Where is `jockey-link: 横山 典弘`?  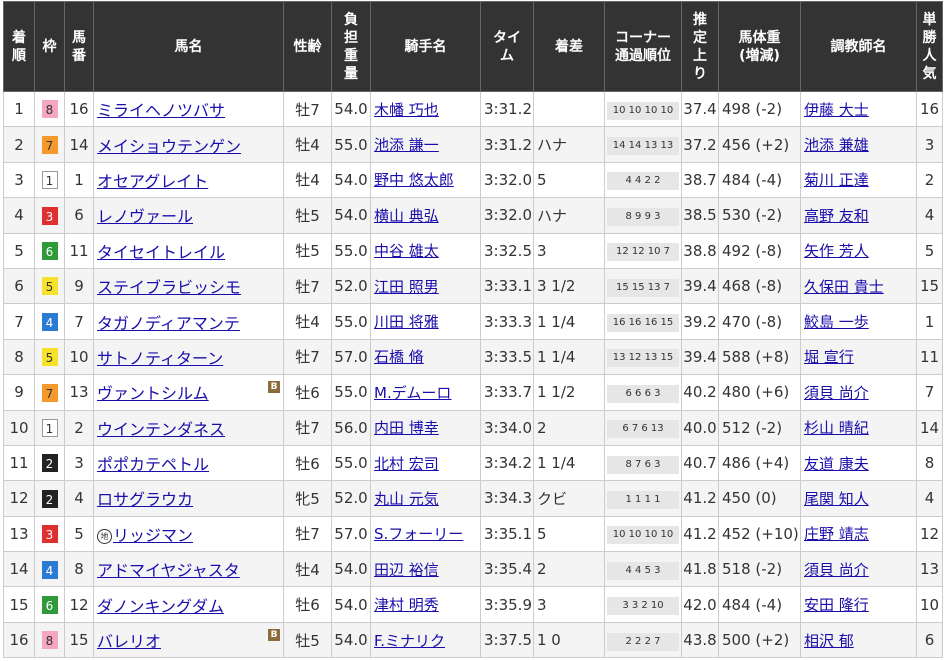 jockey-link: 横山 典弘 is located at coordinates (406, 216).